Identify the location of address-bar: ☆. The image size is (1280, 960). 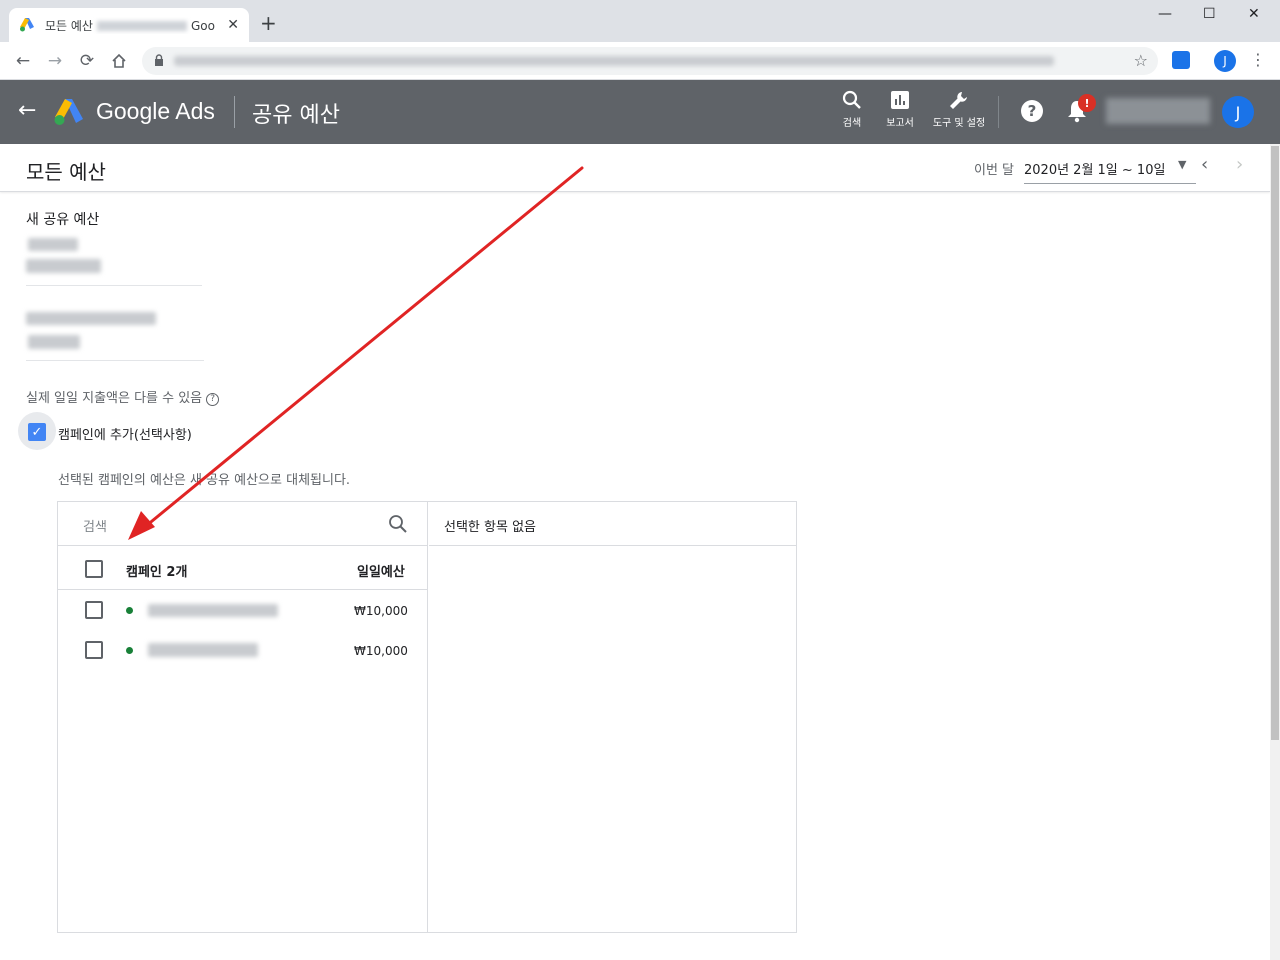
(650, 61).